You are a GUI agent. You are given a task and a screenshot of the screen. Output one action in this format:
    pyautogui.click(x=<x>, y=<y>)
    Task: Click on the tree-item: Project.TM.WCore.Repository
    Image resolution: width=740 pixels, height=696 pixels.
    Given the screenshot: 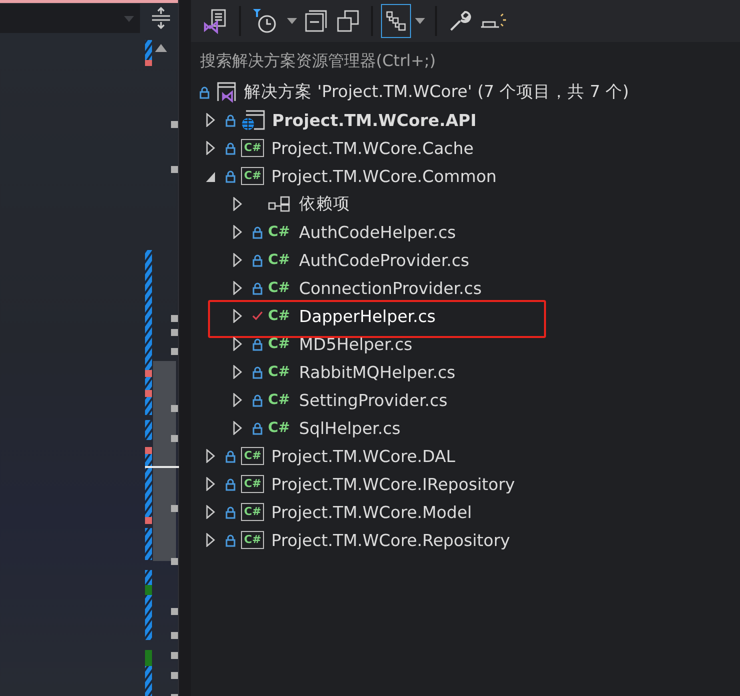 What is the action you would take?
    pyautogui.click(x=390, y=540)
    